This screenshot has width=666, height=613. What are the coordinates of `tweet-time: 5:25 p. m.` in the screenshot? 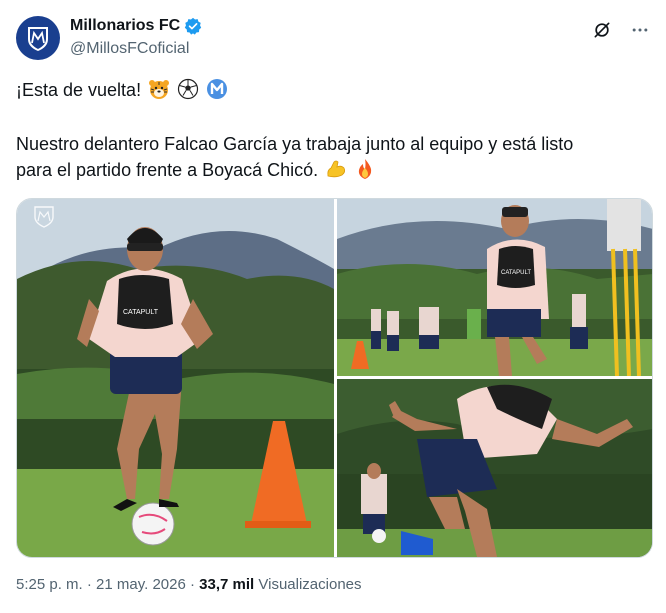 It's located at (49, 584).